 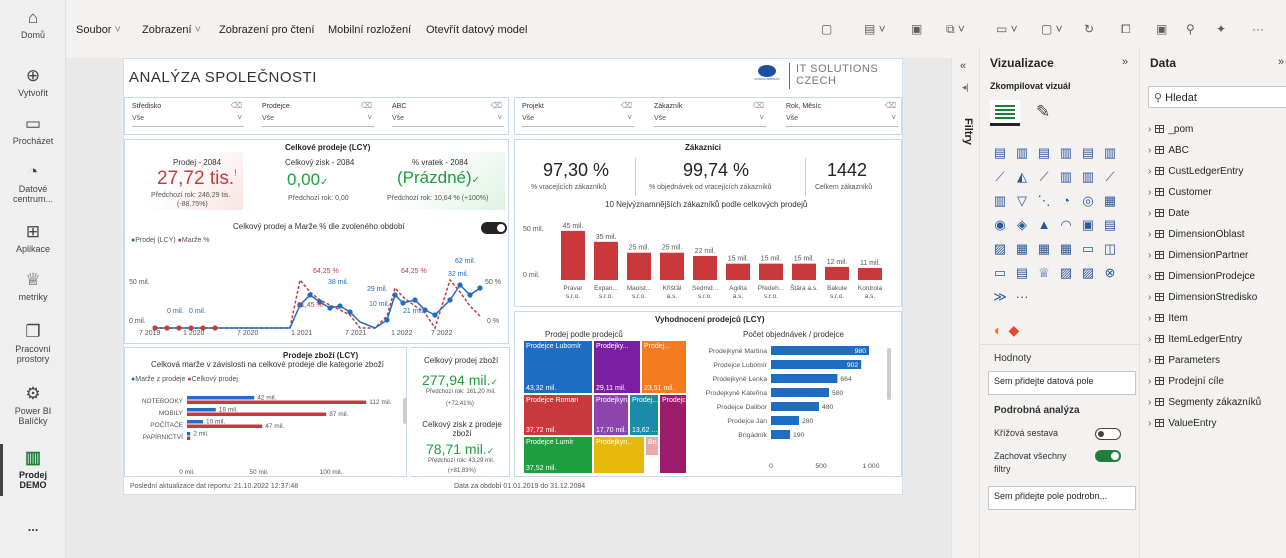 What do you see at coordinates (1217, 97) in the screenshot?
I see `data-search-input: ⚲ Hledat` at bounding box center [1217, 97].